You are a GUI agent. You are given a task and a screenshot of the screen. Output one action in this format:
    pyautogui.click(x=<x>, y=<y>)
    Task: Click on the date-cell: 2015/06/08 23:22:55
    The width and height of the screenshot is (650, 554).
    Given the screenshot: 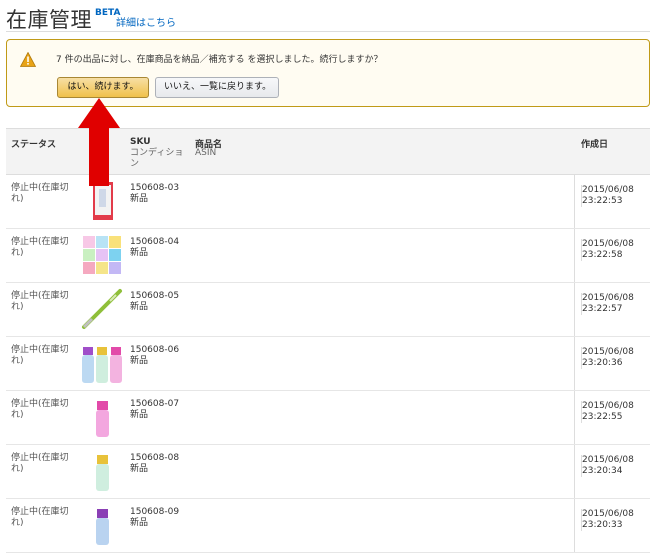 What is the action you would take?
    pyautogui.click(x=607, y=412)
    